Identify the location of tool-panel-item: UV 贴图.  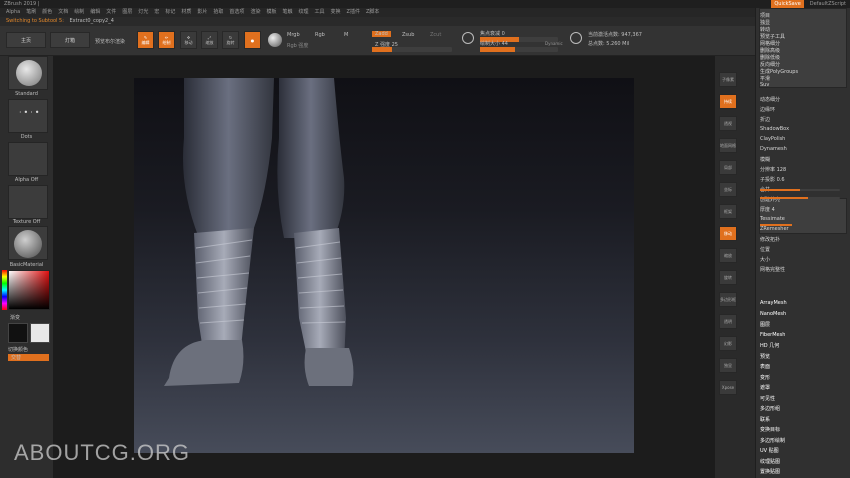
(769, 450).